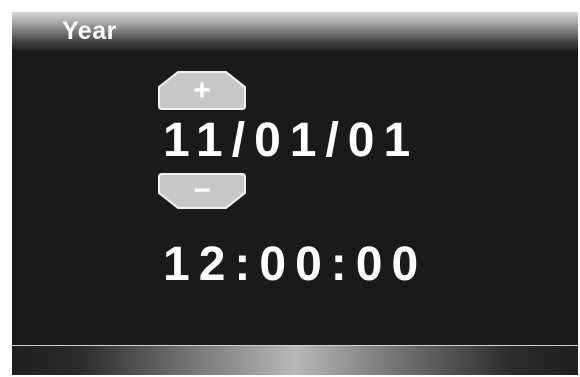  I want to click on date-value: 11/01/01, so click(291, 140).